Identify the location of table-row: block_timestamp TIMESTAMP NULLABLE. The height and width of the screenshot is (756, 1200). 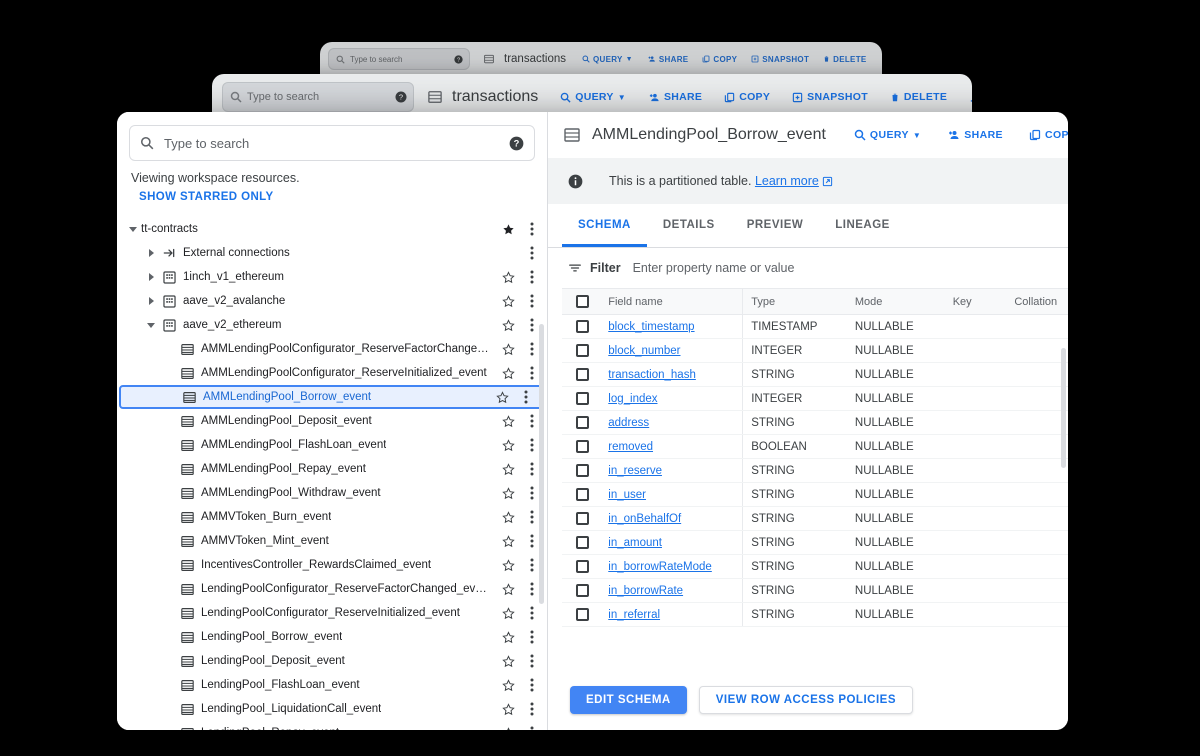
(815, 326).